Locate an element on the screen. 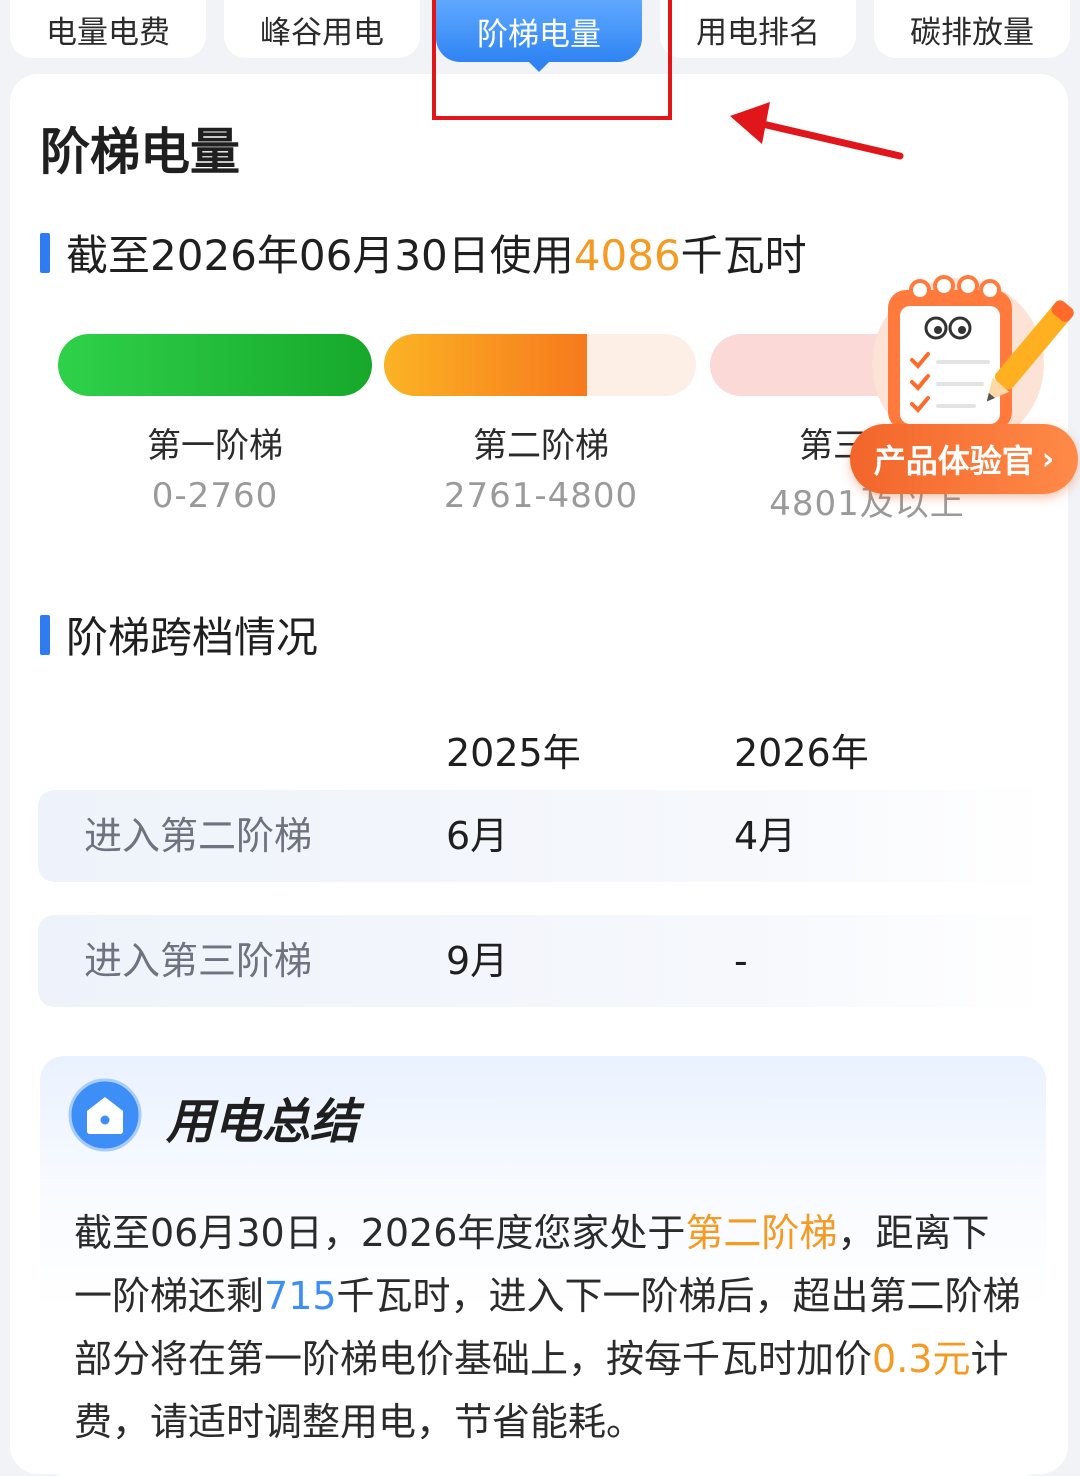 This screenshot has height=1476, width=1080. checklist-notepad-icon is located at coordinates (973, 356).